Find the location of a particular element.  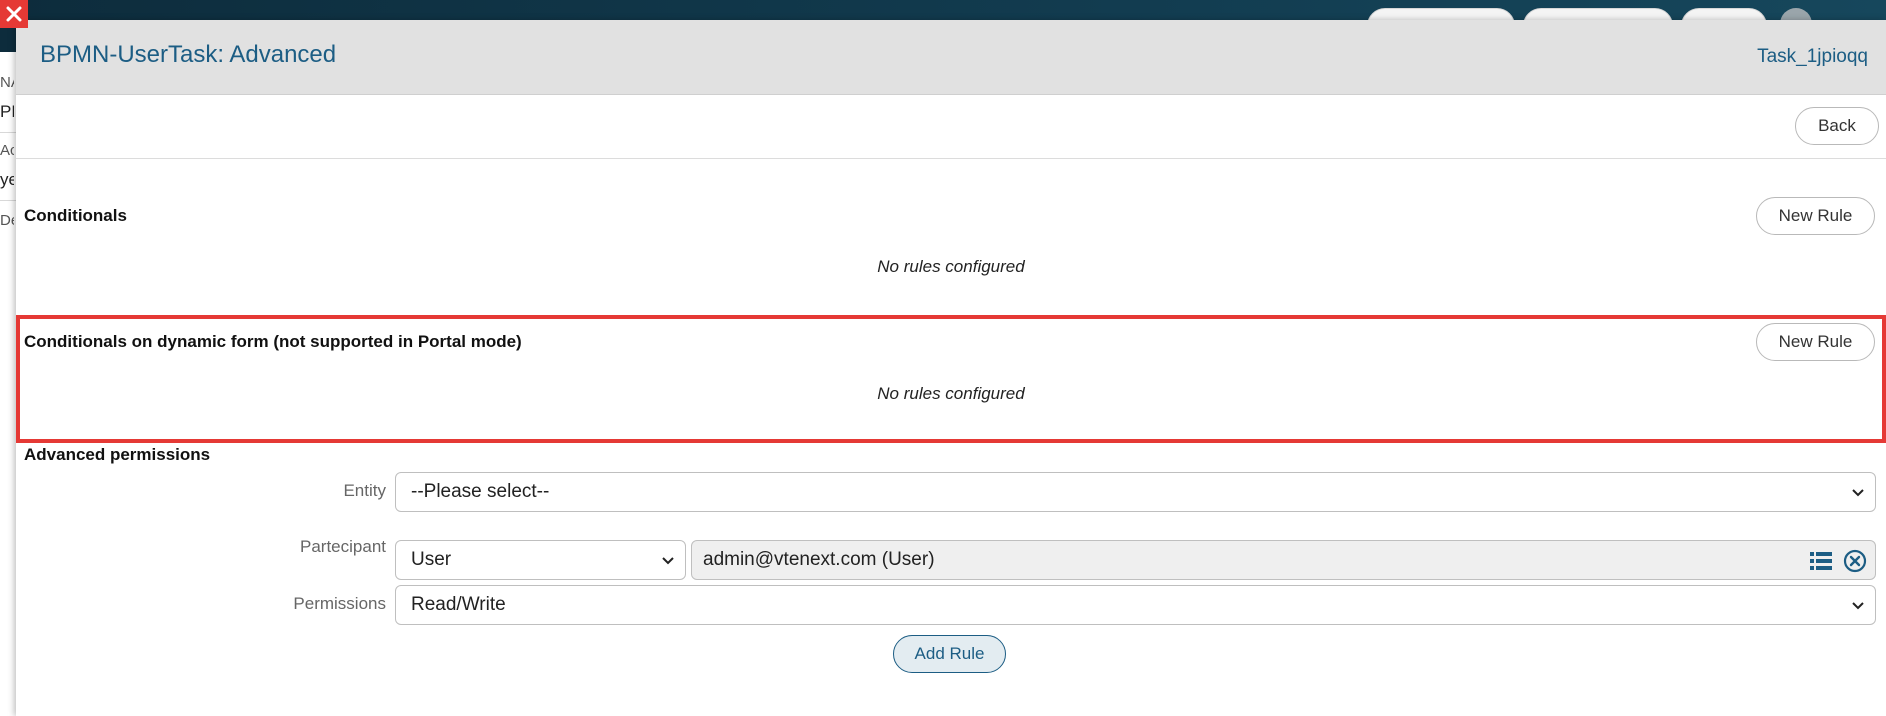

conditionals-title: Conditionals is located at coordinates (75, 215).